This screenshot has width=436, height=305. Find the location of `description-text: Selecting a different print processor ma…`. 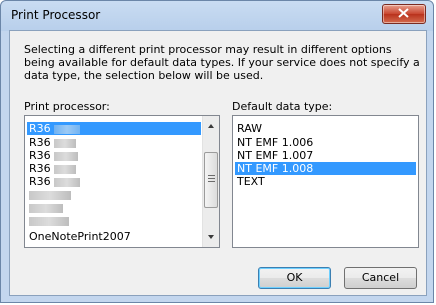

description-text: Selecting a different print processor ma… is located at coordinates (222, 62).